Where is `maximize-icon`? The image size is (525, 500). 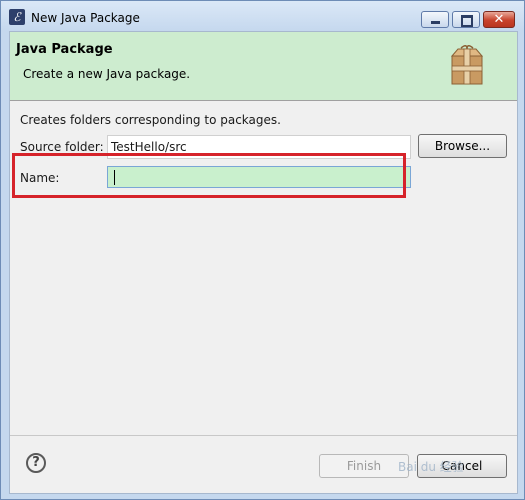 maximize-icon is located at coordinates (467, 21).